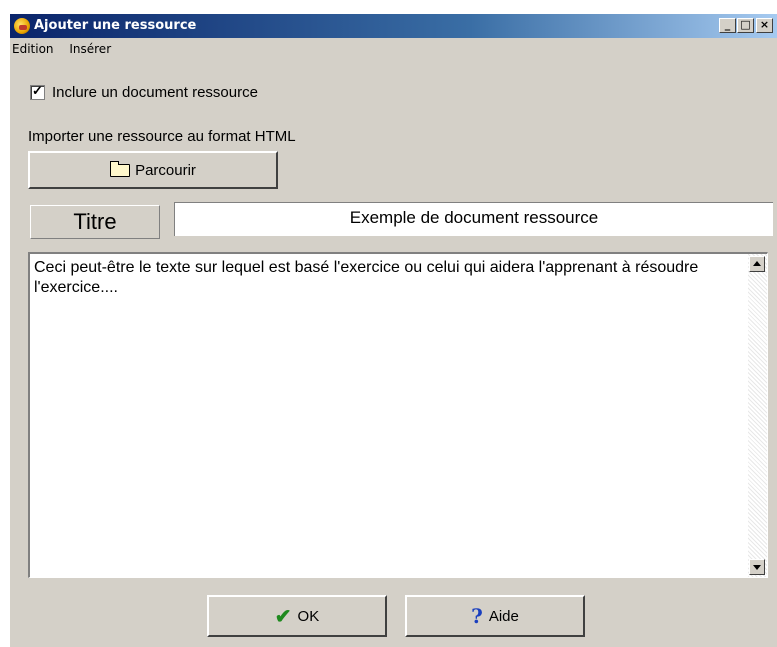 The height and width of the screenshot is (647, 777). Describe the element at coordinates (162, 136) in the screenshot. I see `import-label: Importer une ressource au format HTML` at that location.